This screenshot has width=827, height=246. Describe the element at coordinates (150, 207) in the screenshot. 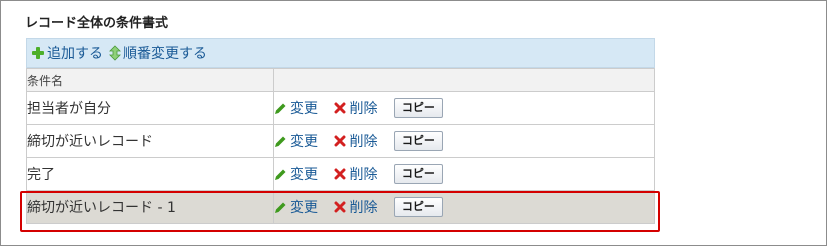

I see `condition-name: 締切が近いレコード - 1` at that location.